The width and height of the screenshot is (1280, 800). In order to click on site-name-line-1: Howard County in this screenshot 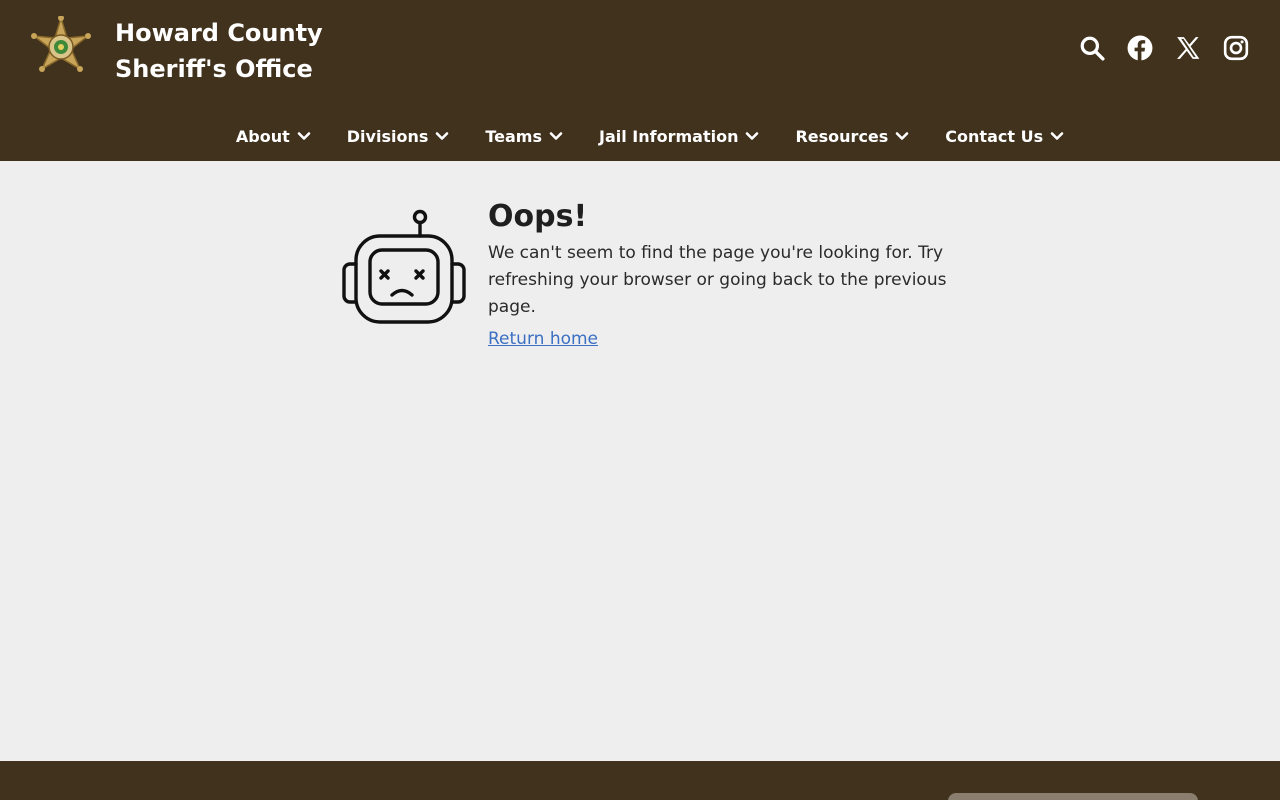, I will do `click(219, 33)`.